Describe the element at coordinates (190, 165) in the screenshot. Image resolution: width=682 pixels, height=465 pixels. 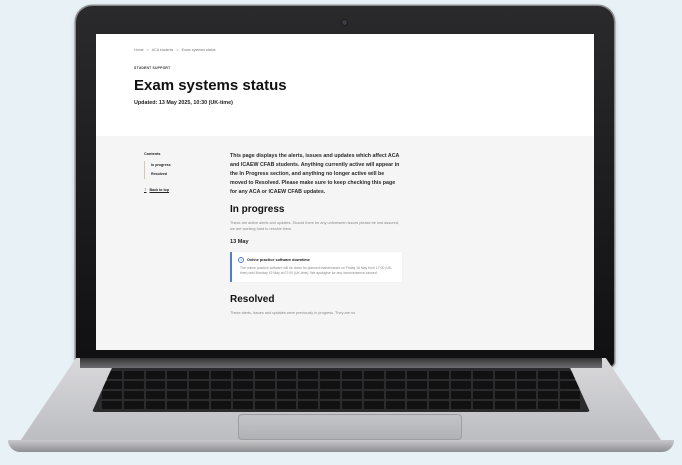
I see `toc-item-in-progress: In progress` at that location.